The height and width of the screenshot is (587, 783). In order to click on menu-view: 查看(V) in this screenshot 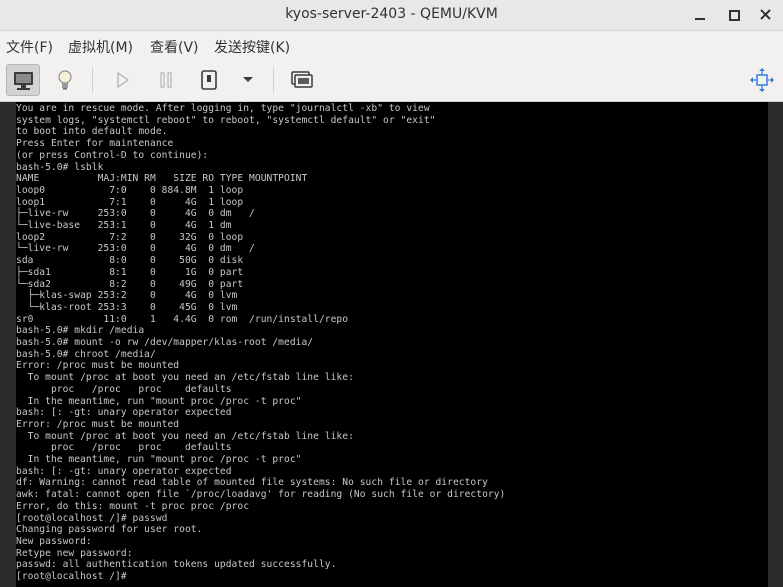, I will do `click(174, 47)`.